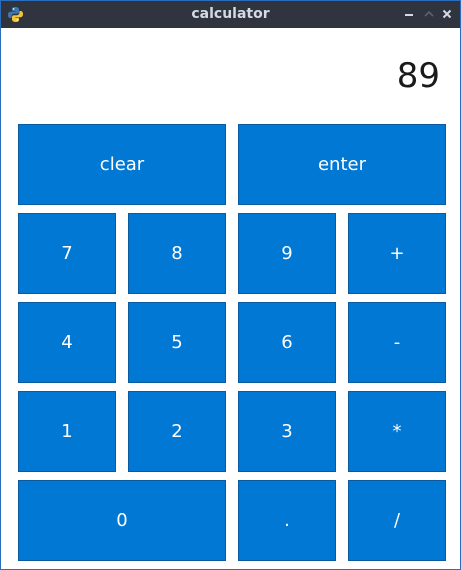 Image resolution: width=461 pixels, height=570 pixels. Describe the element at coordinates (67, 253) in the screenshot. I see `digit-7-button: 7` at that location.